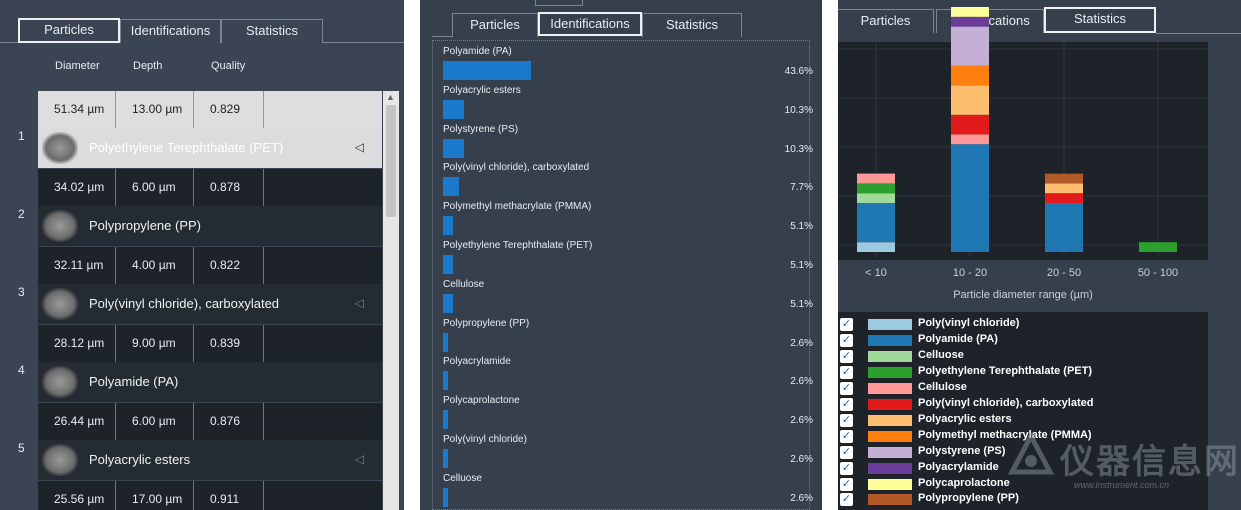  Describe the element at coordinates (184, 303) in the screenshot. I see `particle-material-name: Poly(vinyl chloride), carboxylated` at that location.